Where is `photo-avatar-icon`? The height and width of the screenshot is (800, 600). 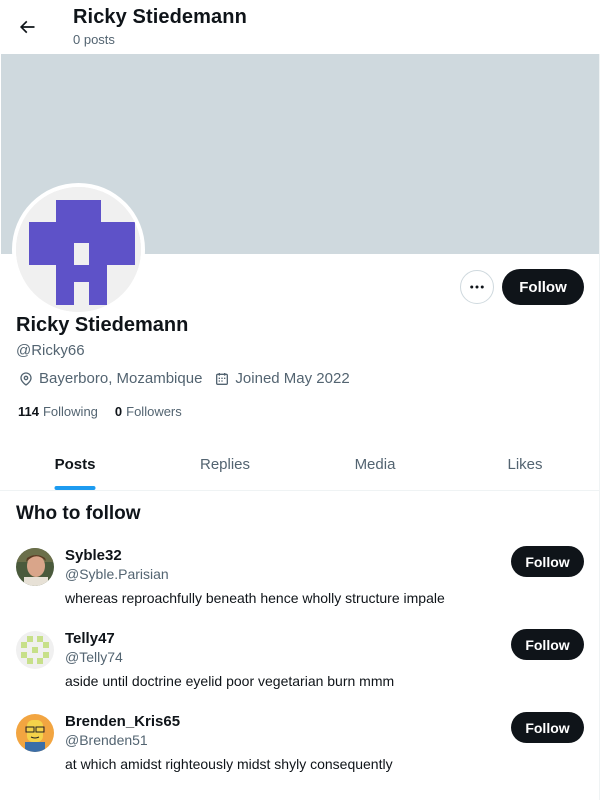
photo-avatar-icon is located at coordinates (35, 567).